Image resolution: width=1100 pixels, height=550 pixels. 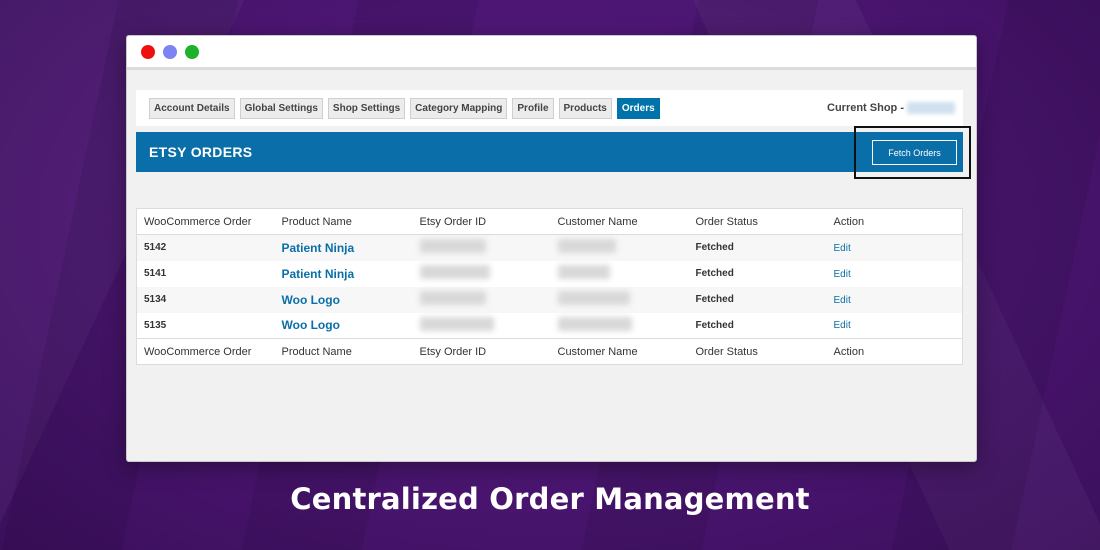 I want to click on column-header-order-status: Order Status, so click(x=757, y=221).